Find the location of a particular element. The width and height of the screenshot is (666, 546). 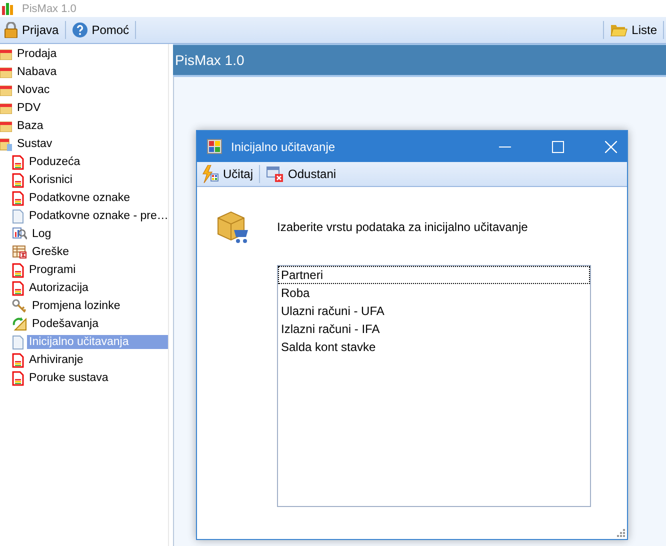

settings-icon is located at coordinates (19, 324).